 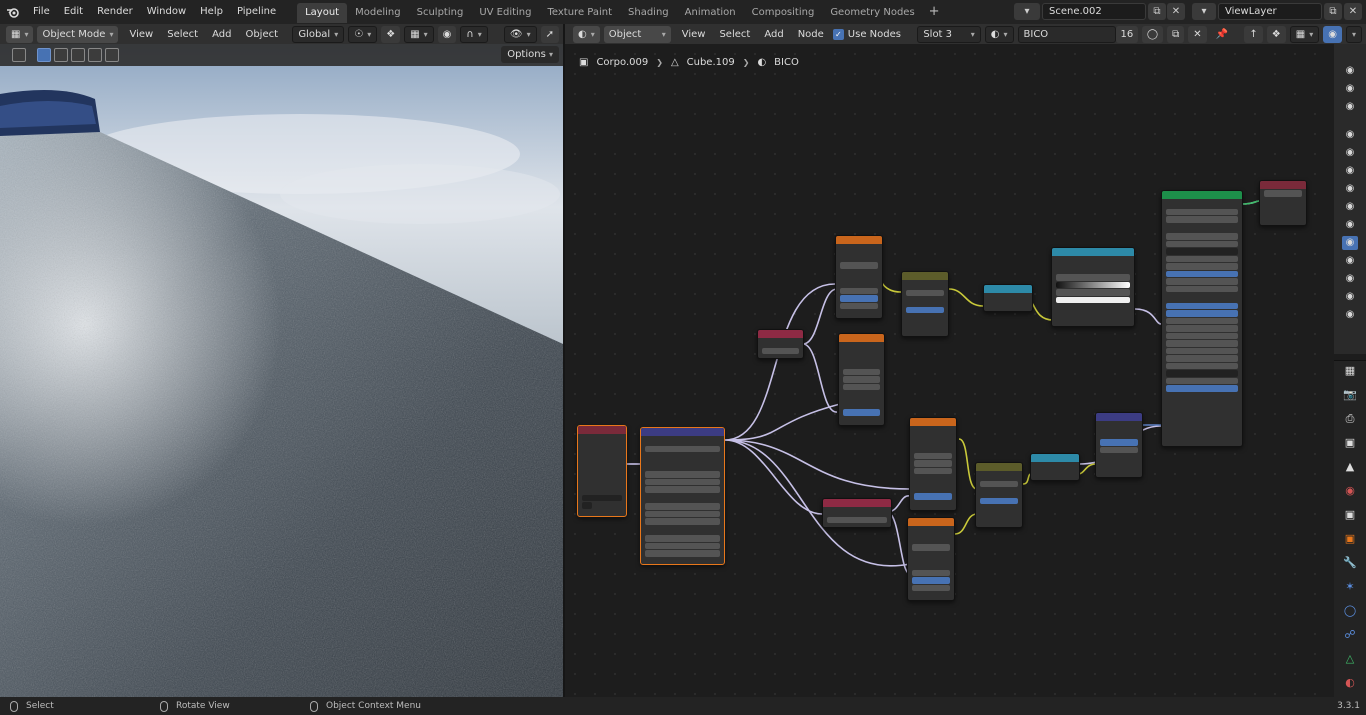 What do you see at coordinates (322, 13) in the screenshot?
I see `tab-layout: Layout` at bounding box center [322, 13].